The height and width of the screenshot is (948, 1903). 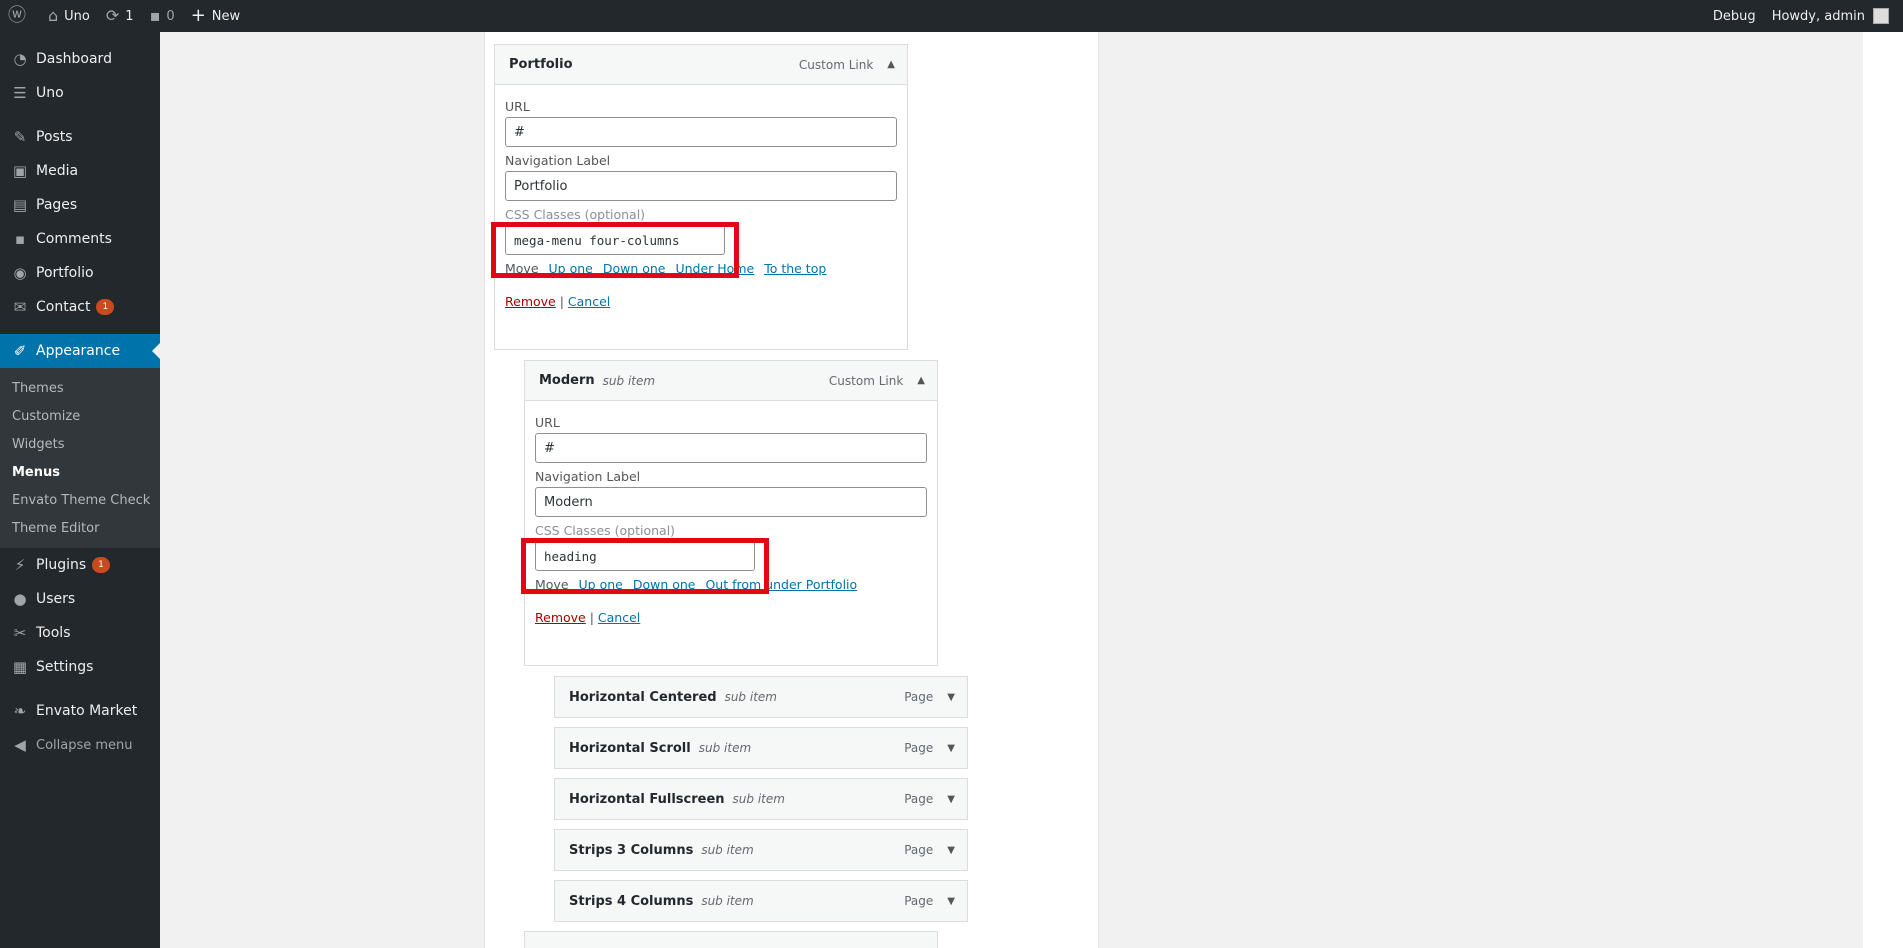 I want to click on menu-item-handle: Horizontal Fullscreen sub item Page ▼, so click(x=761, y=799).